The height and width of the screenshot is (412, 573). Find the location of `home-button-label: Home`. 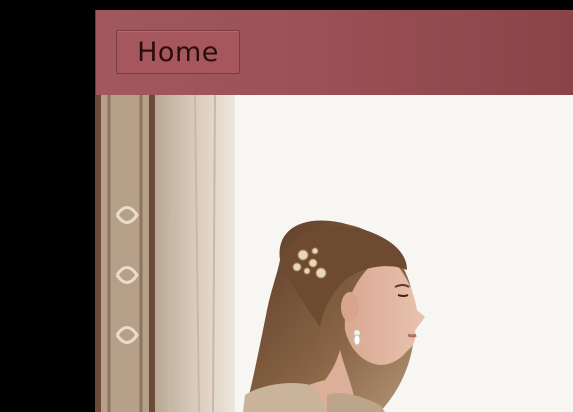

home-button-label: Home is located at coordinates (178, 52).